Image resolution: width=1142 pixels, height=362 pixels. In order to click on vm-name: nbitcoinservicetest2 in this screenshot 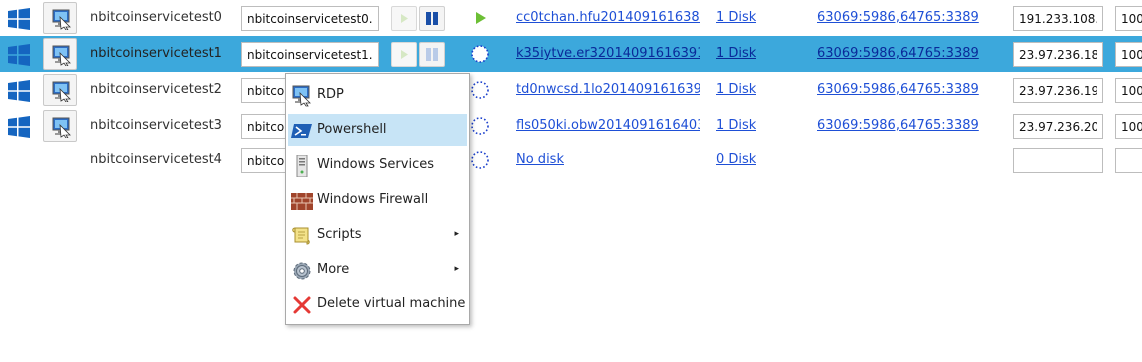, I will do `click(156, 89)`.